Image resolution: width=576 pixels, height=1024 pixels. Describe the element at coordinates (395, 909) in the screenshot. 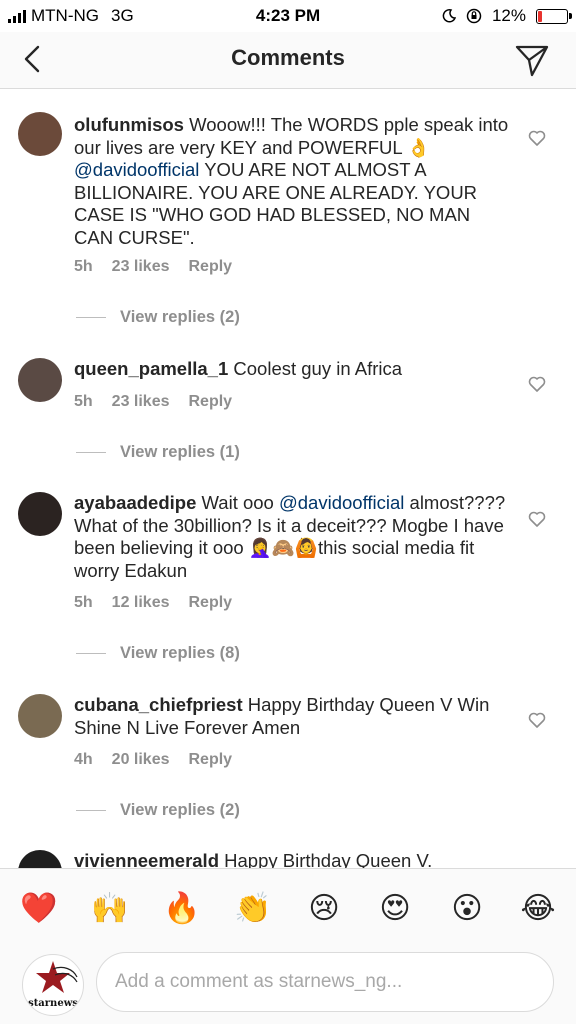

I see `emoji-button: 😍` at that location.